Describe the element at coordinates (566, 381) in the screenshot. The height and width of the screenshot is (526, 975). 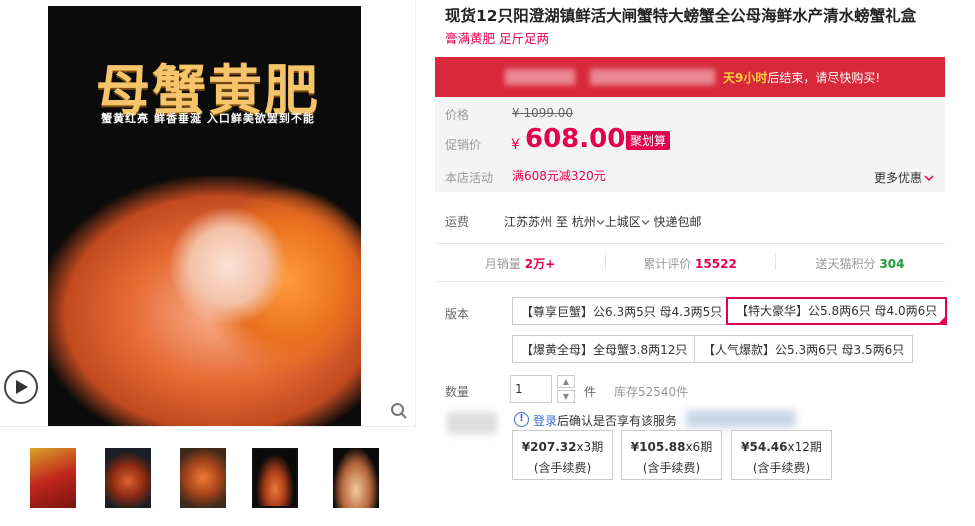
I see `quantity-increase-button: ▲` at that location.